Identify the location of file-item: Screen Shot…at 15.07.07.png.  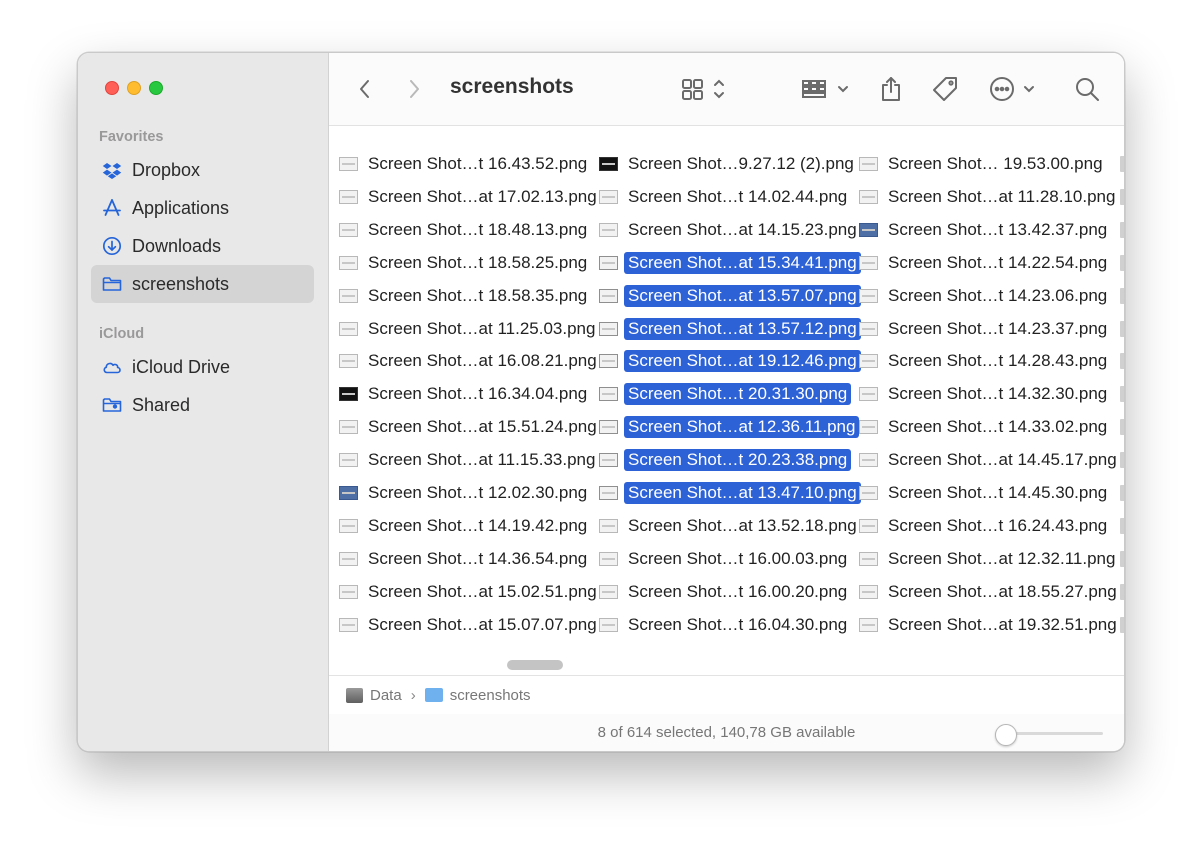
(470, 625).